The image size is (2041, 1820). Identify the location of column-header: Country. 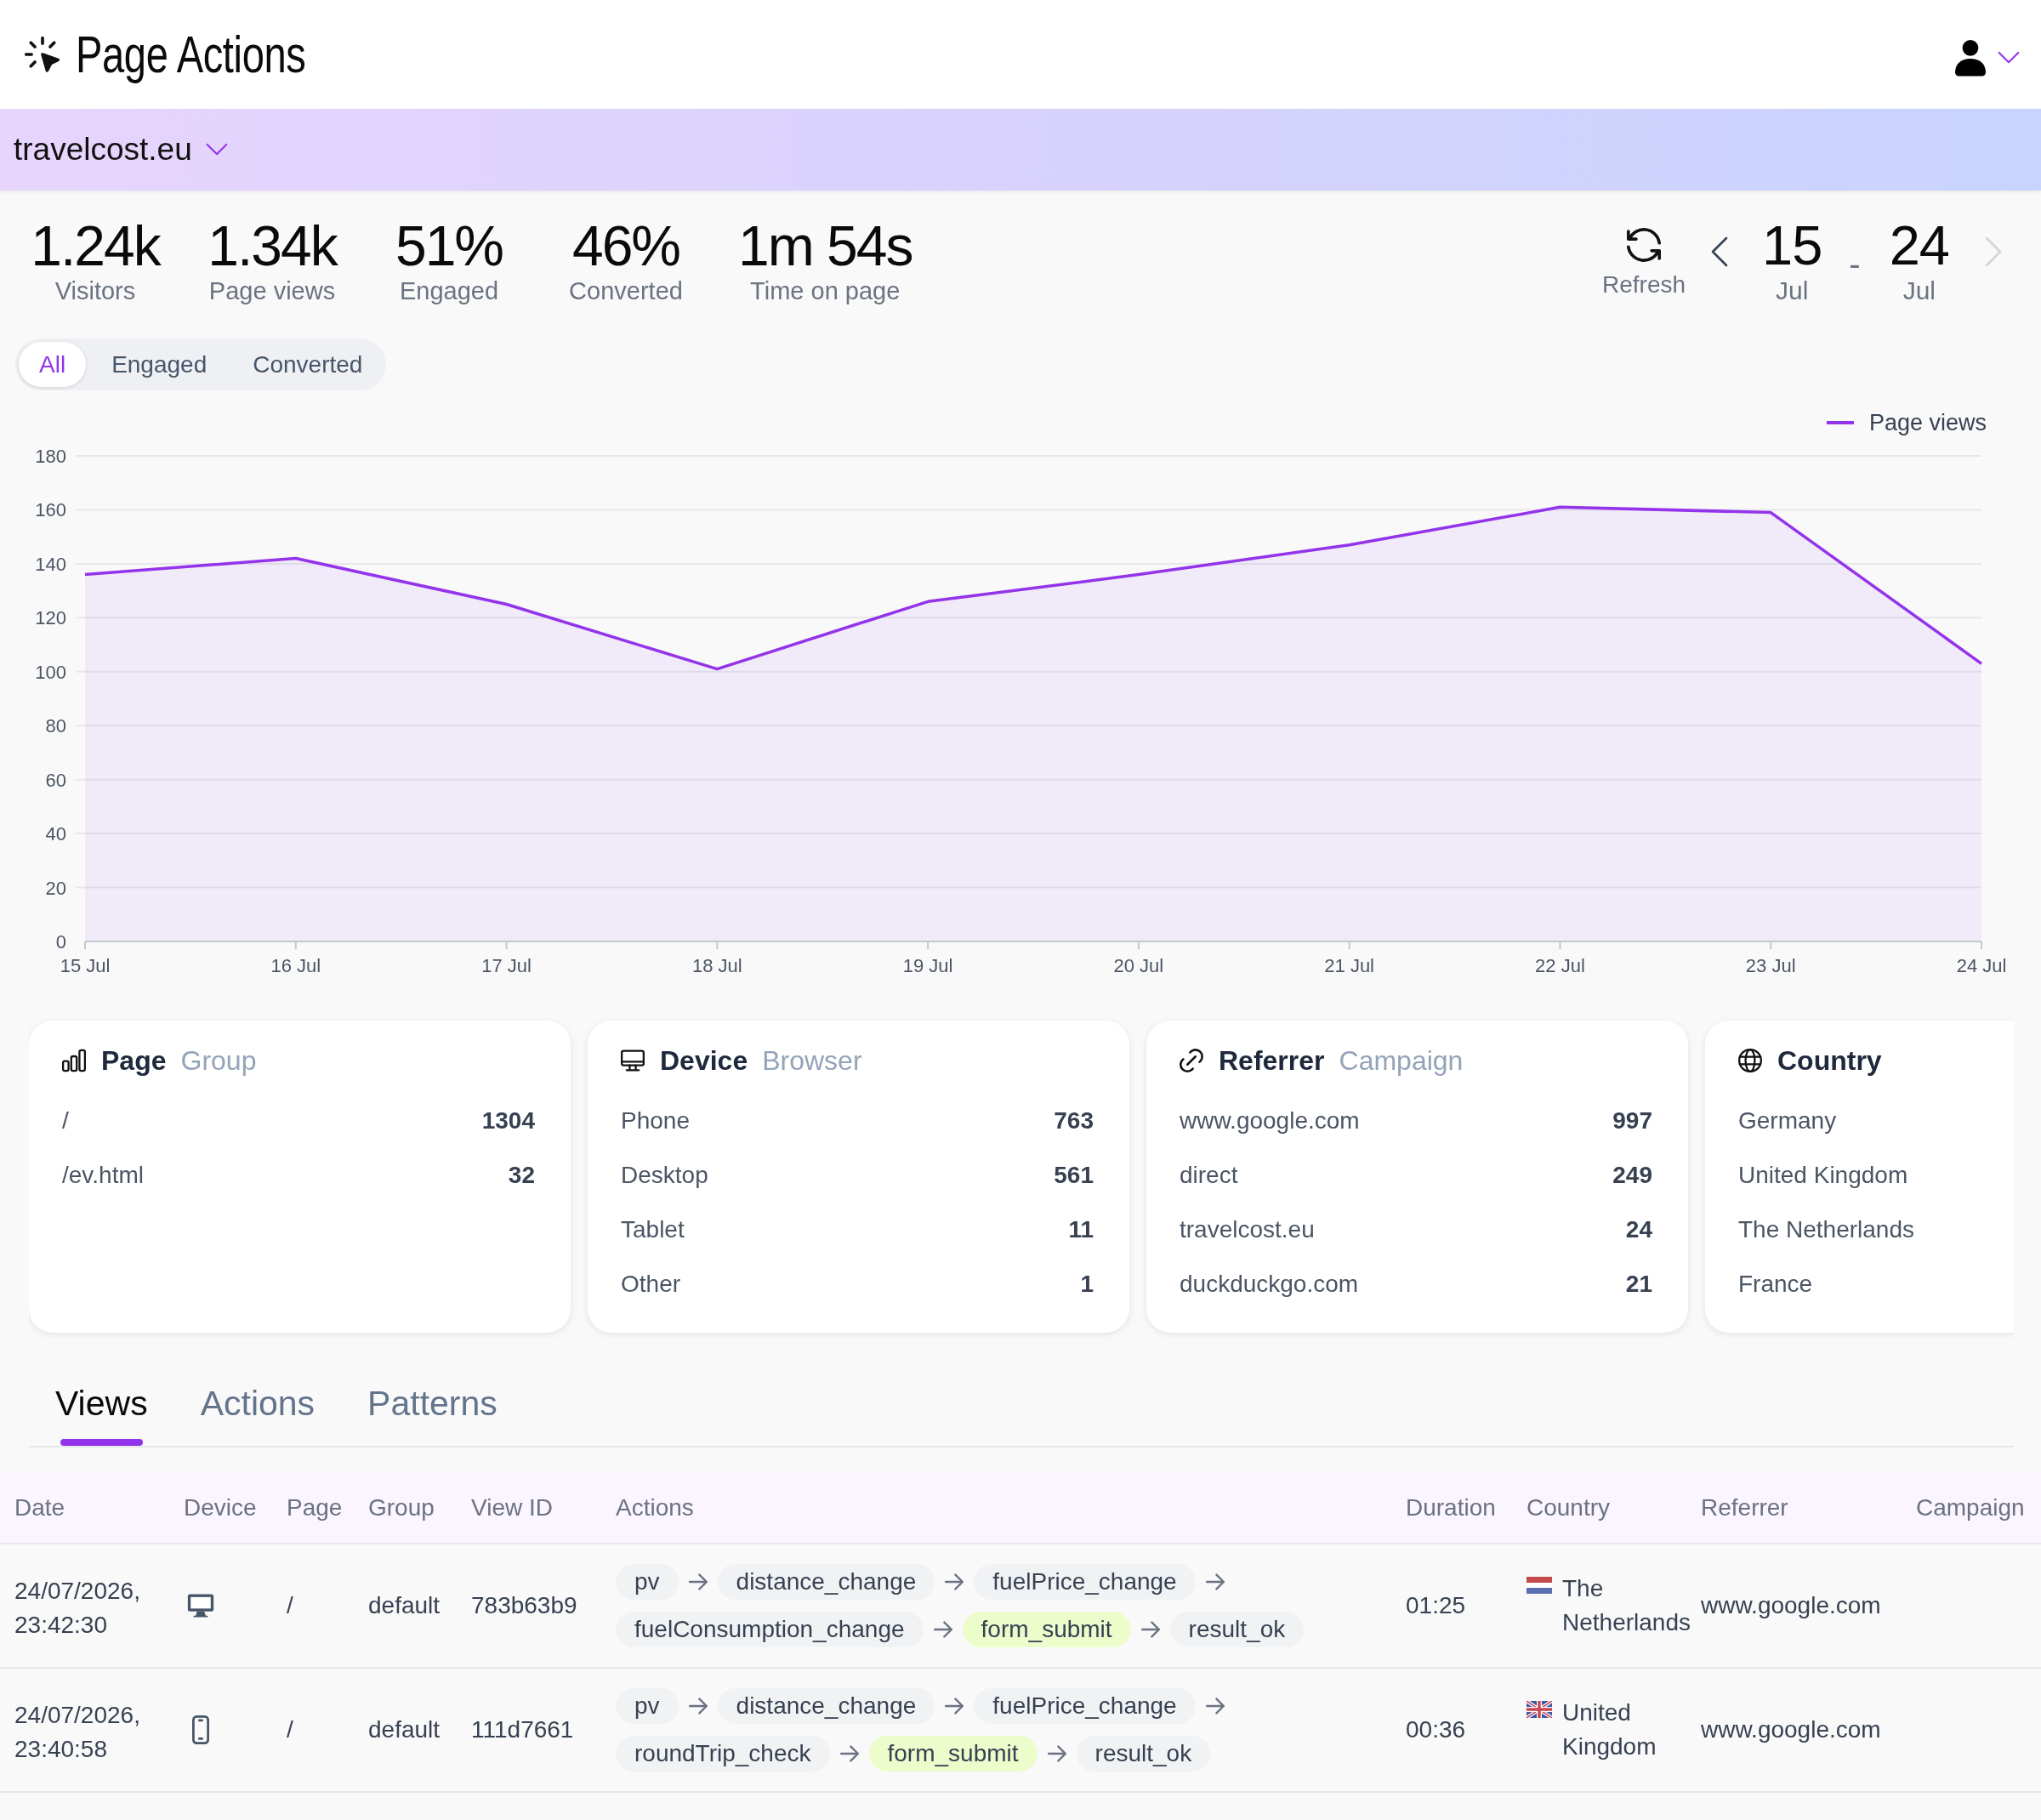
(1568, 1507).